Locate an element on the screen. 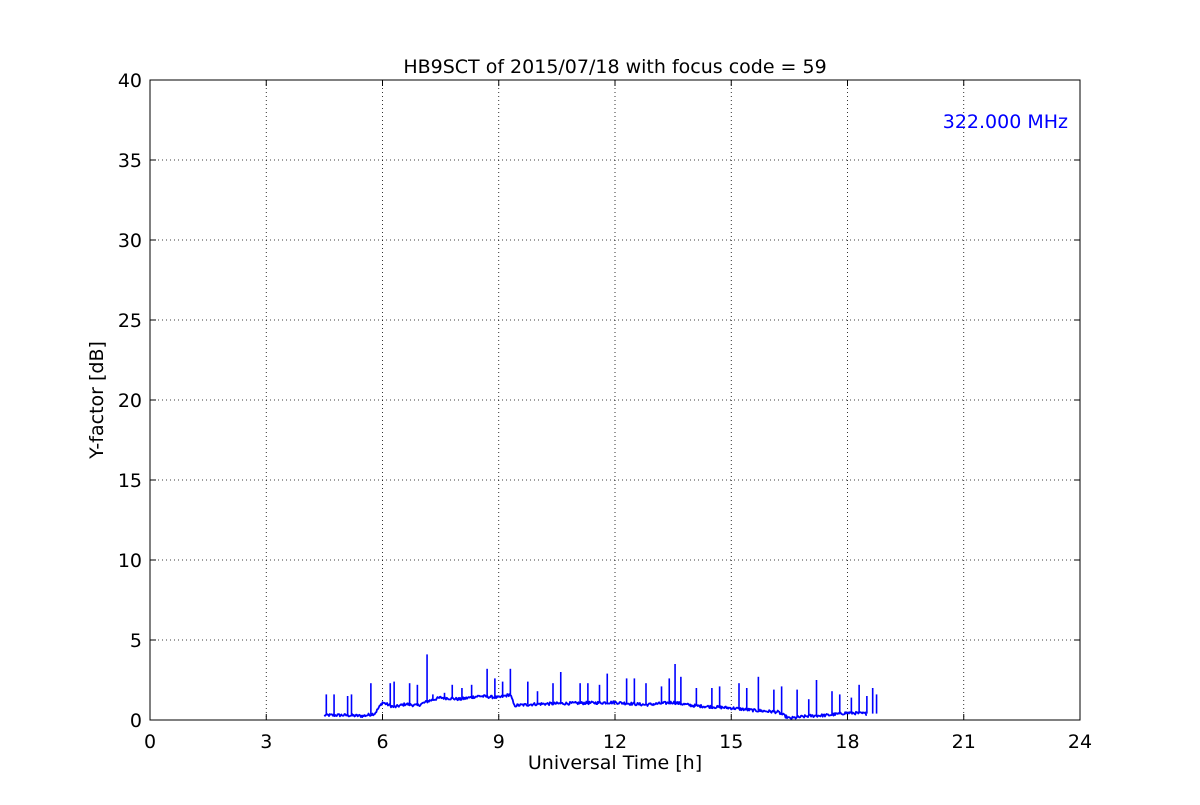 Image resolution: width=1200 pixels, height=805 pixels. y-axis-label: Y-factor [dB] is located at coordinates (97, 400).